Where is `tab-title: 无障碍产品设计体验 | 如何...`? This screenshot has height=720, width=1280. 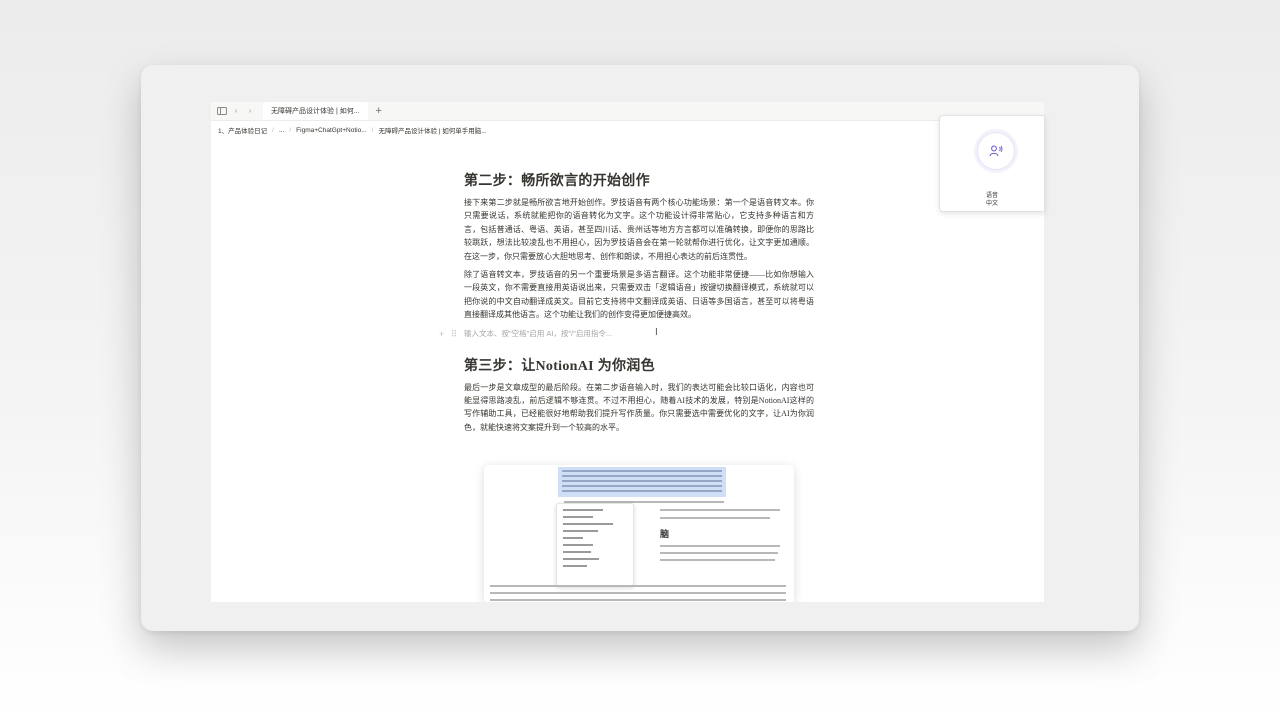
tab-title: 无障碍产品设计体验 | 如何... is located at coordinates (315, 111).